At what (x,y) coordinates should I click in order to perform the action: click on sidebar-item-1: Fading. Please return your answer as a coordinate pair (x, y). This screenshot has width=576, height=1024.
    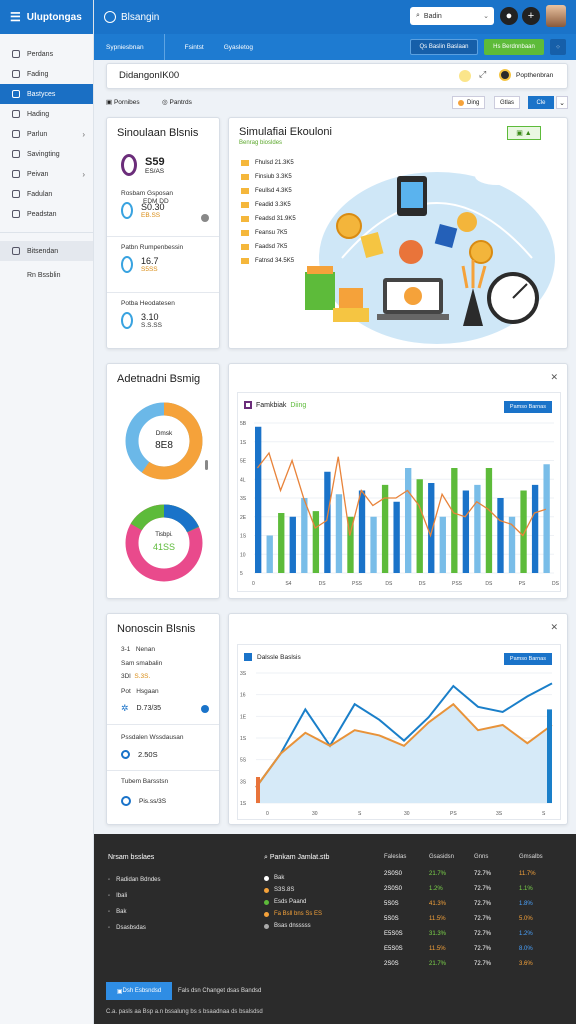
    Looking at the image, I should click on (46, 74).